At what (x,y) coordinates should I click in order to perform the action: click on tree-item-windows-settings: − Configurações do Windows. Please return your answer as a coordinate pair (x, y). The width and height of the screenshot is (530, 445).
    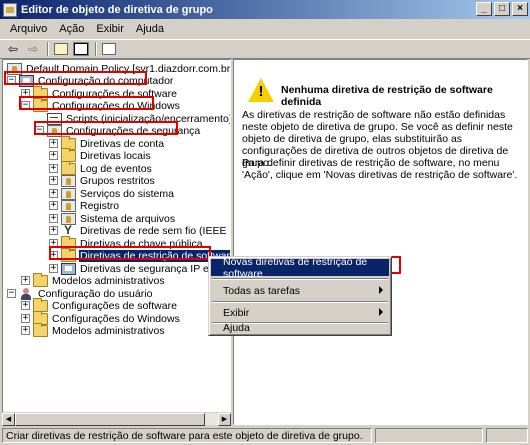
    Looking at the image, I should click on (101, 104).